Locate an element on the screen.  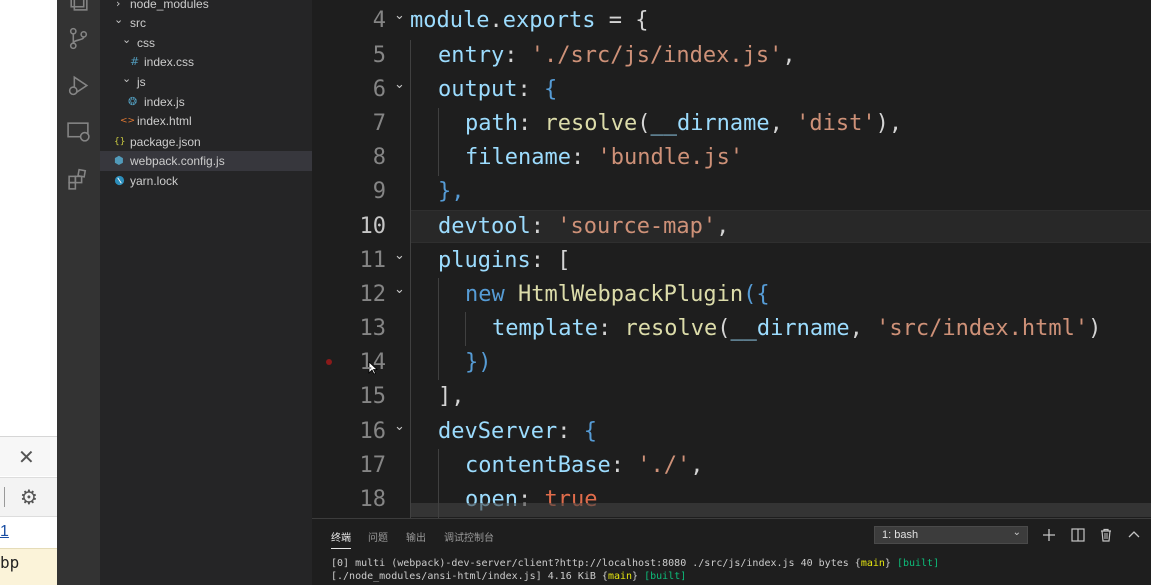
horizontal-scrollbar is located at coordinates (780, 510).